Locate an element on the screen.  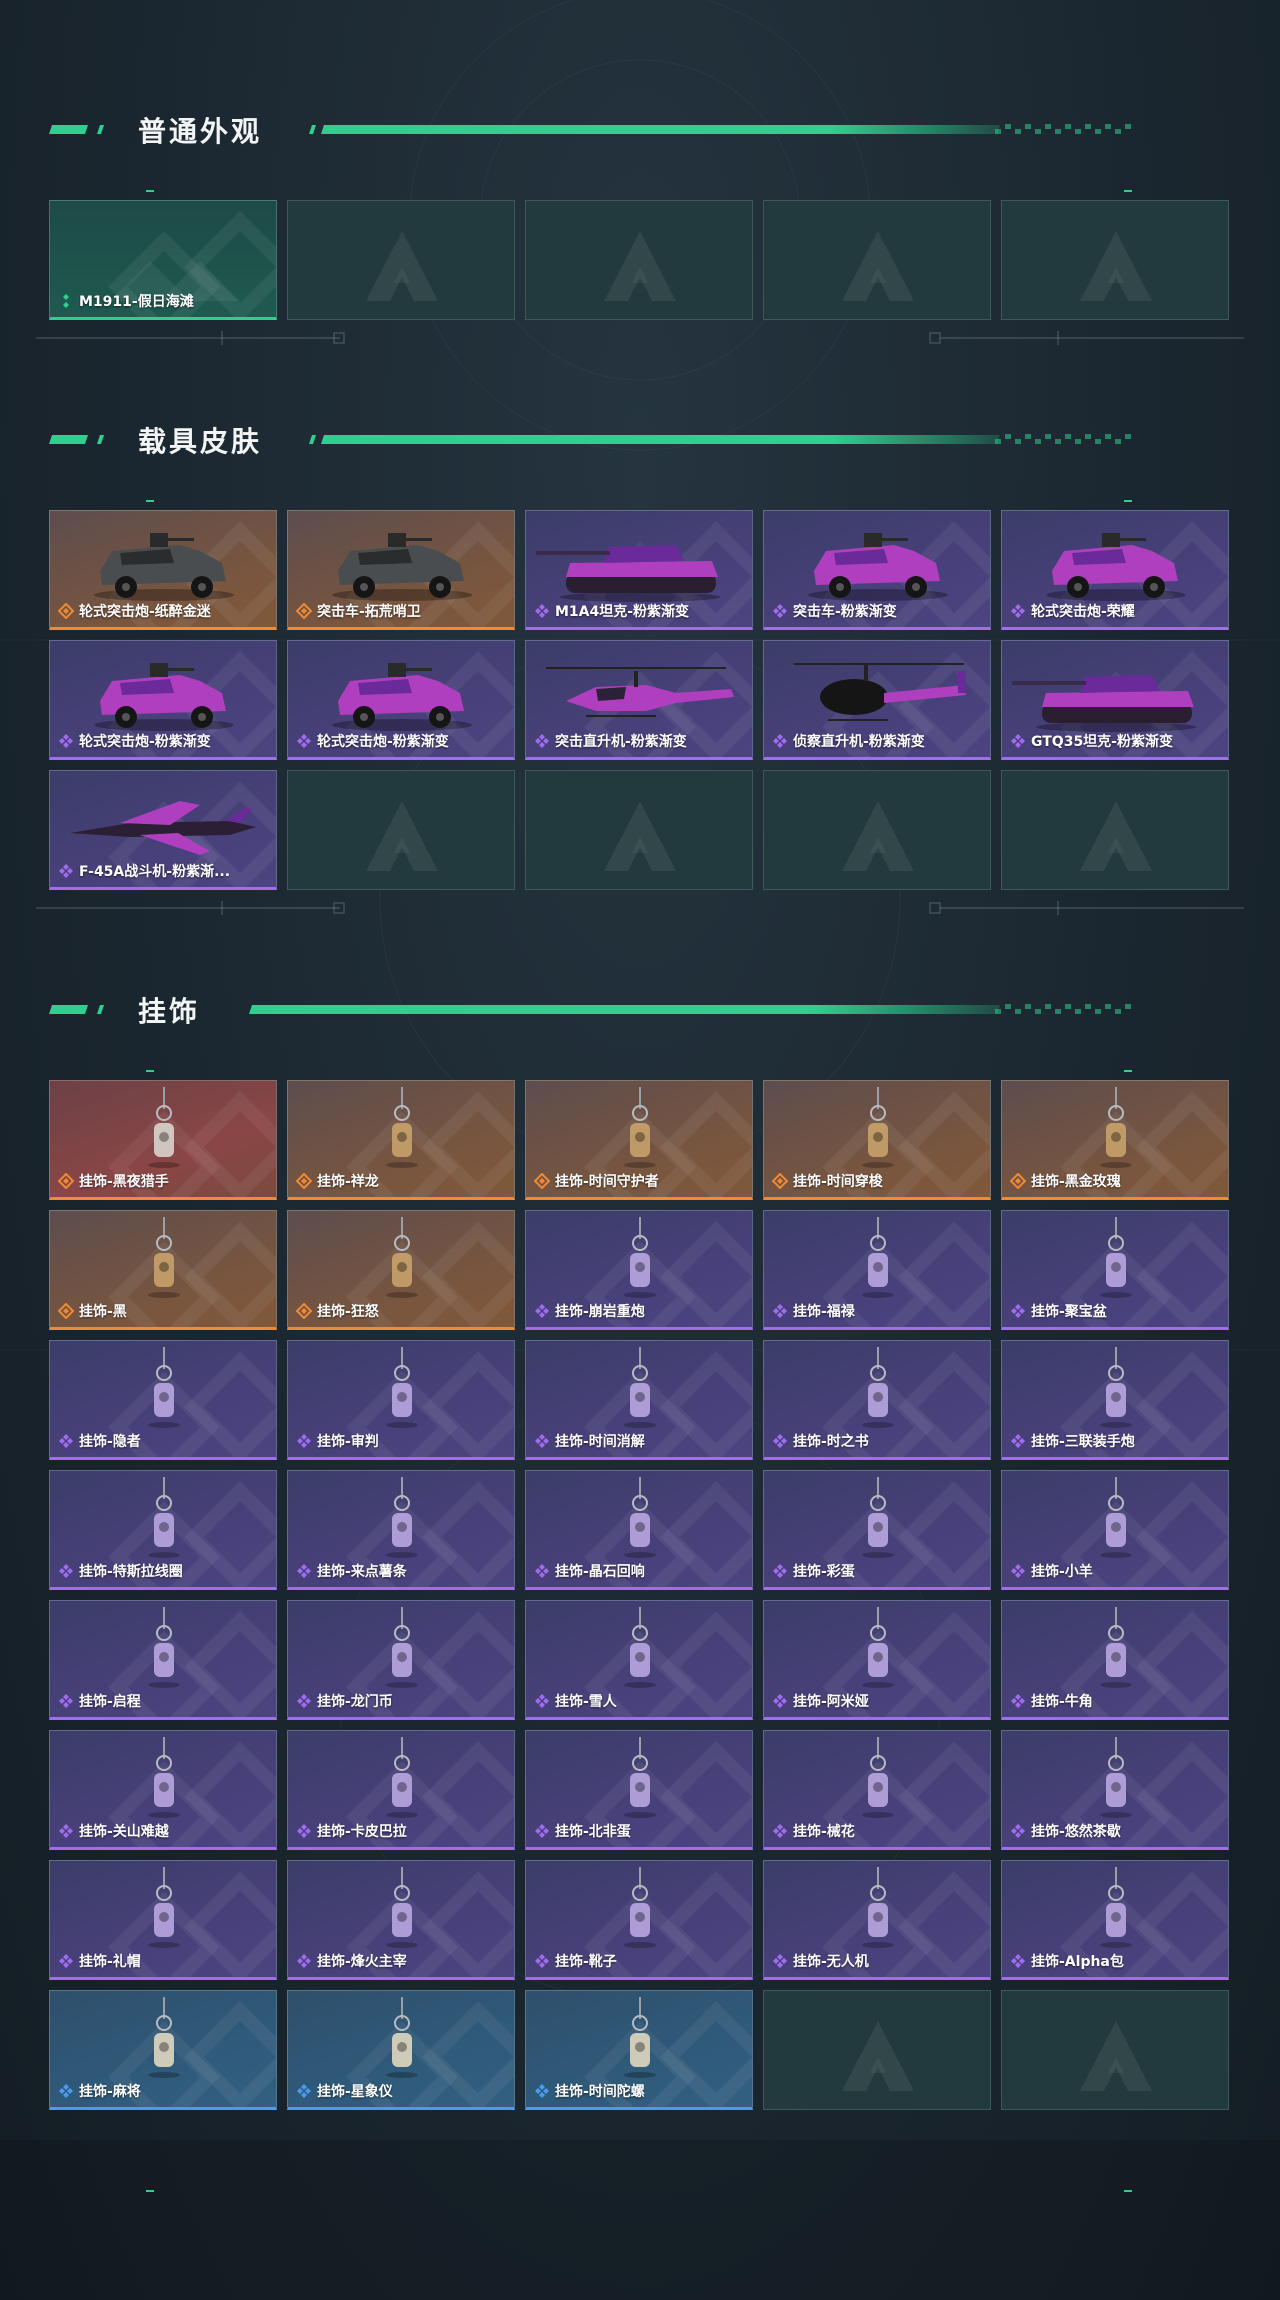
item-card: 挂饰-时间消解 is located at coordinates (639, 1400).